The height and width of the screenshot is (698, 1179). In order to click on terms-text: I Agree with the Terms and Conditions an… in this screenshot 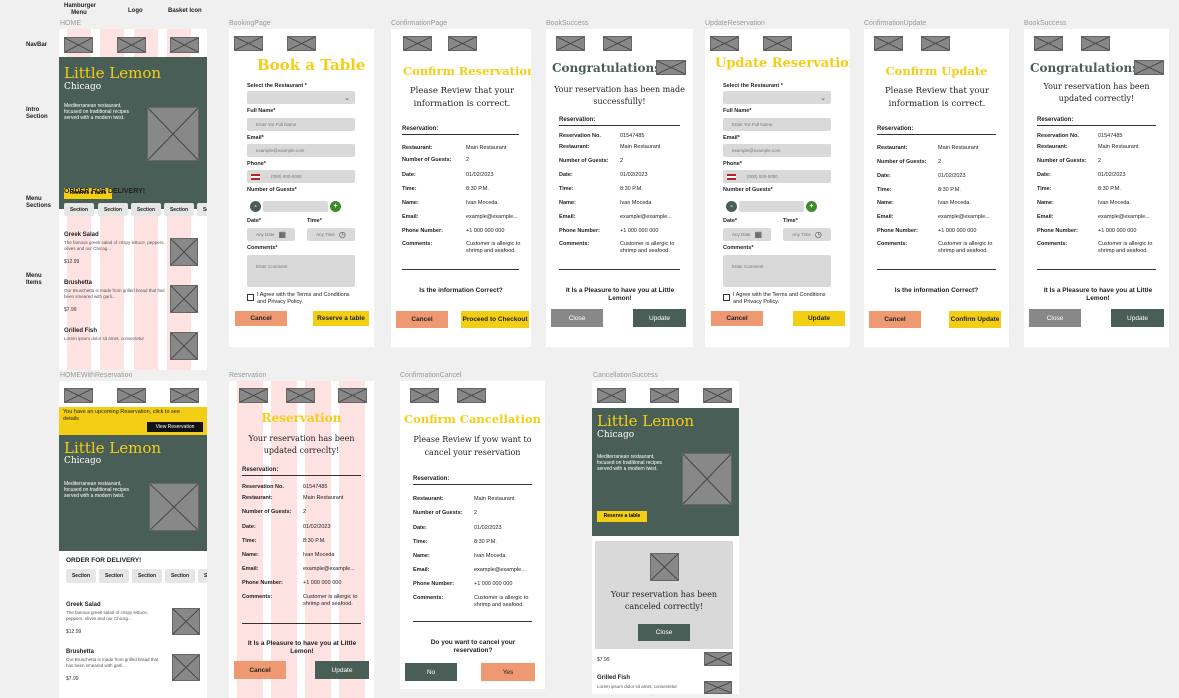, I will do `click(779, 298)`.